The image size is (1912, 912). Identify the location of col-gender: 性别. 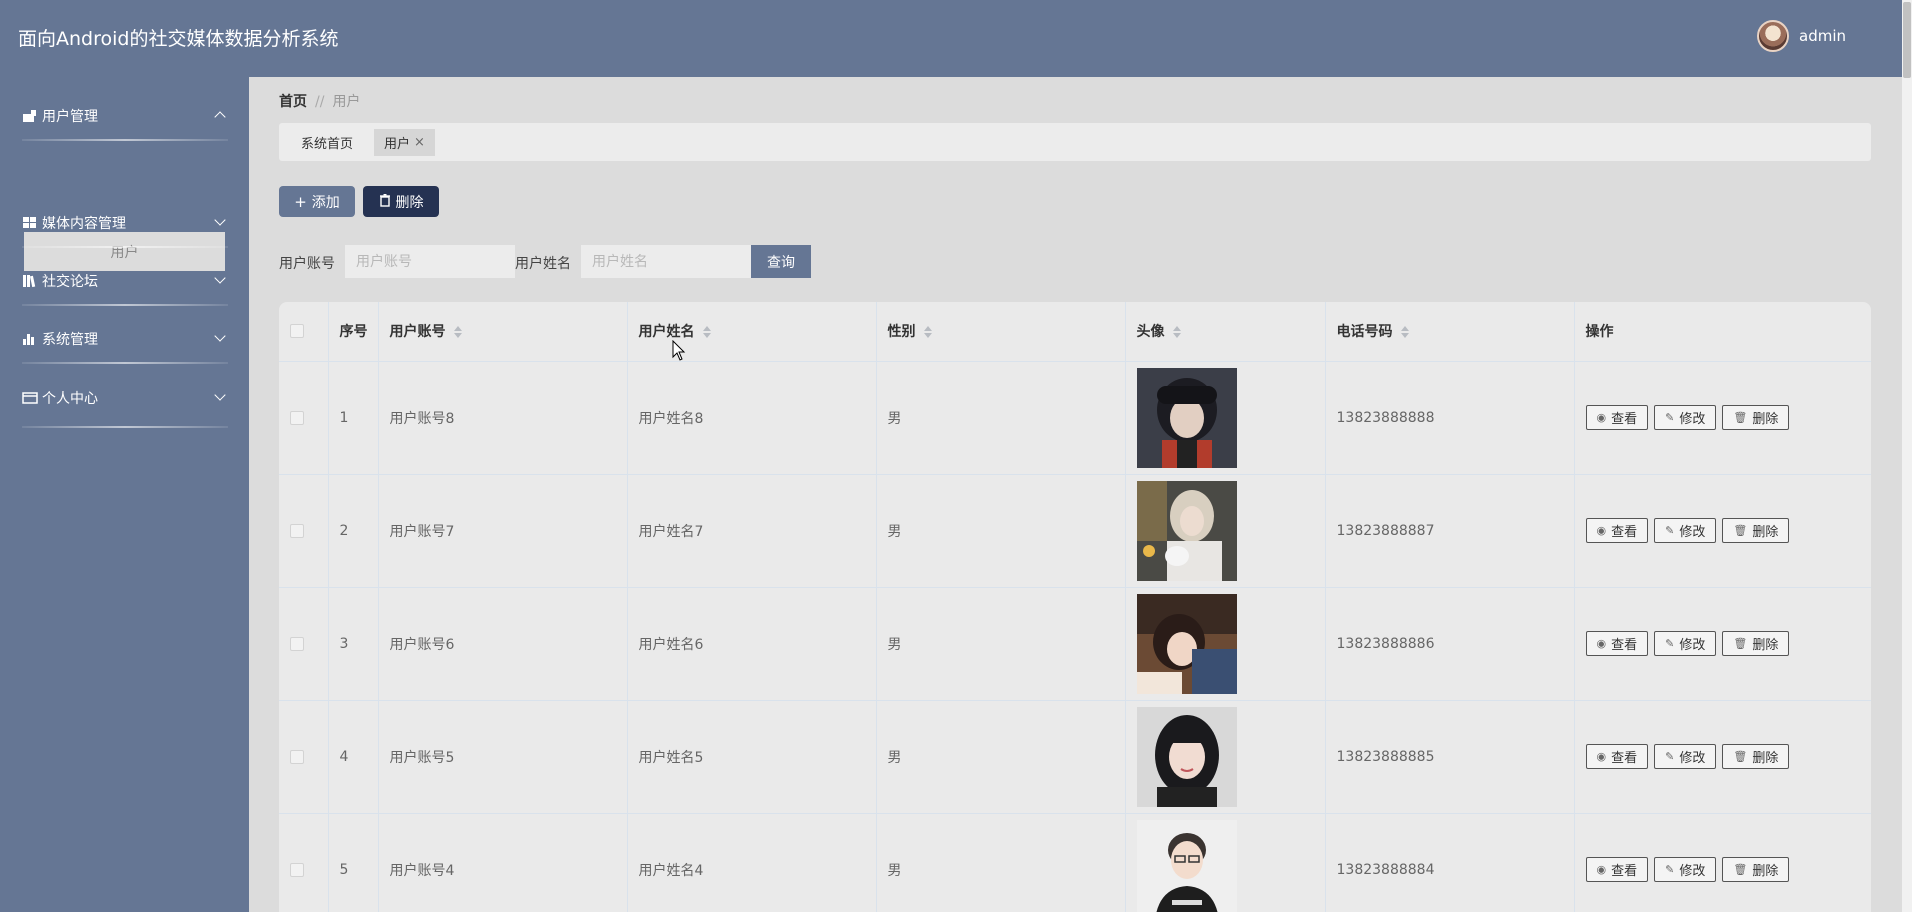
(1001, 332).